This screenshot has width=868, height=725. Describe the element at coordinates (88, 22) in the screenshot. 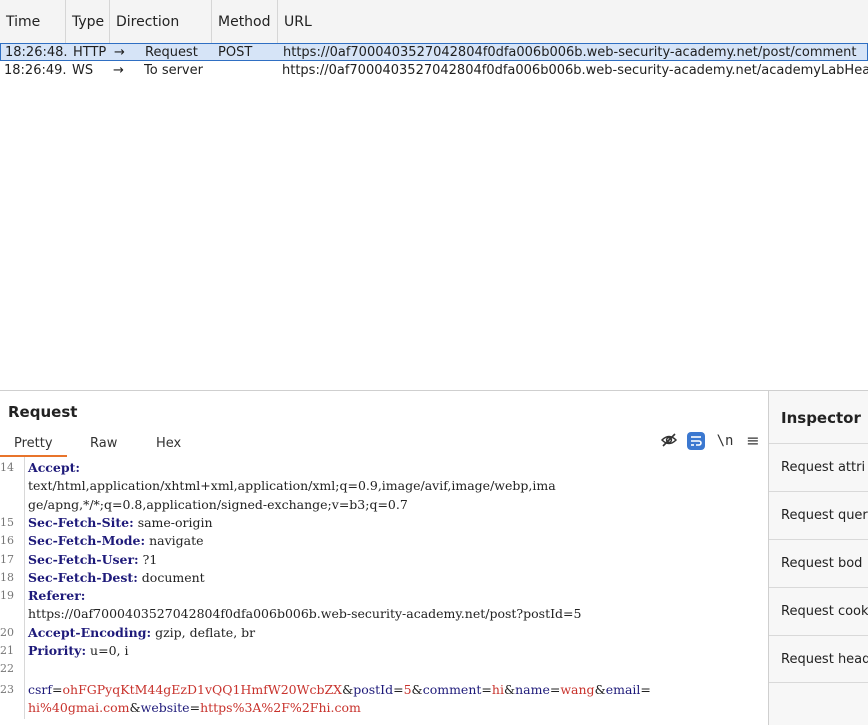

I see `column-header-type: Type` at that location.